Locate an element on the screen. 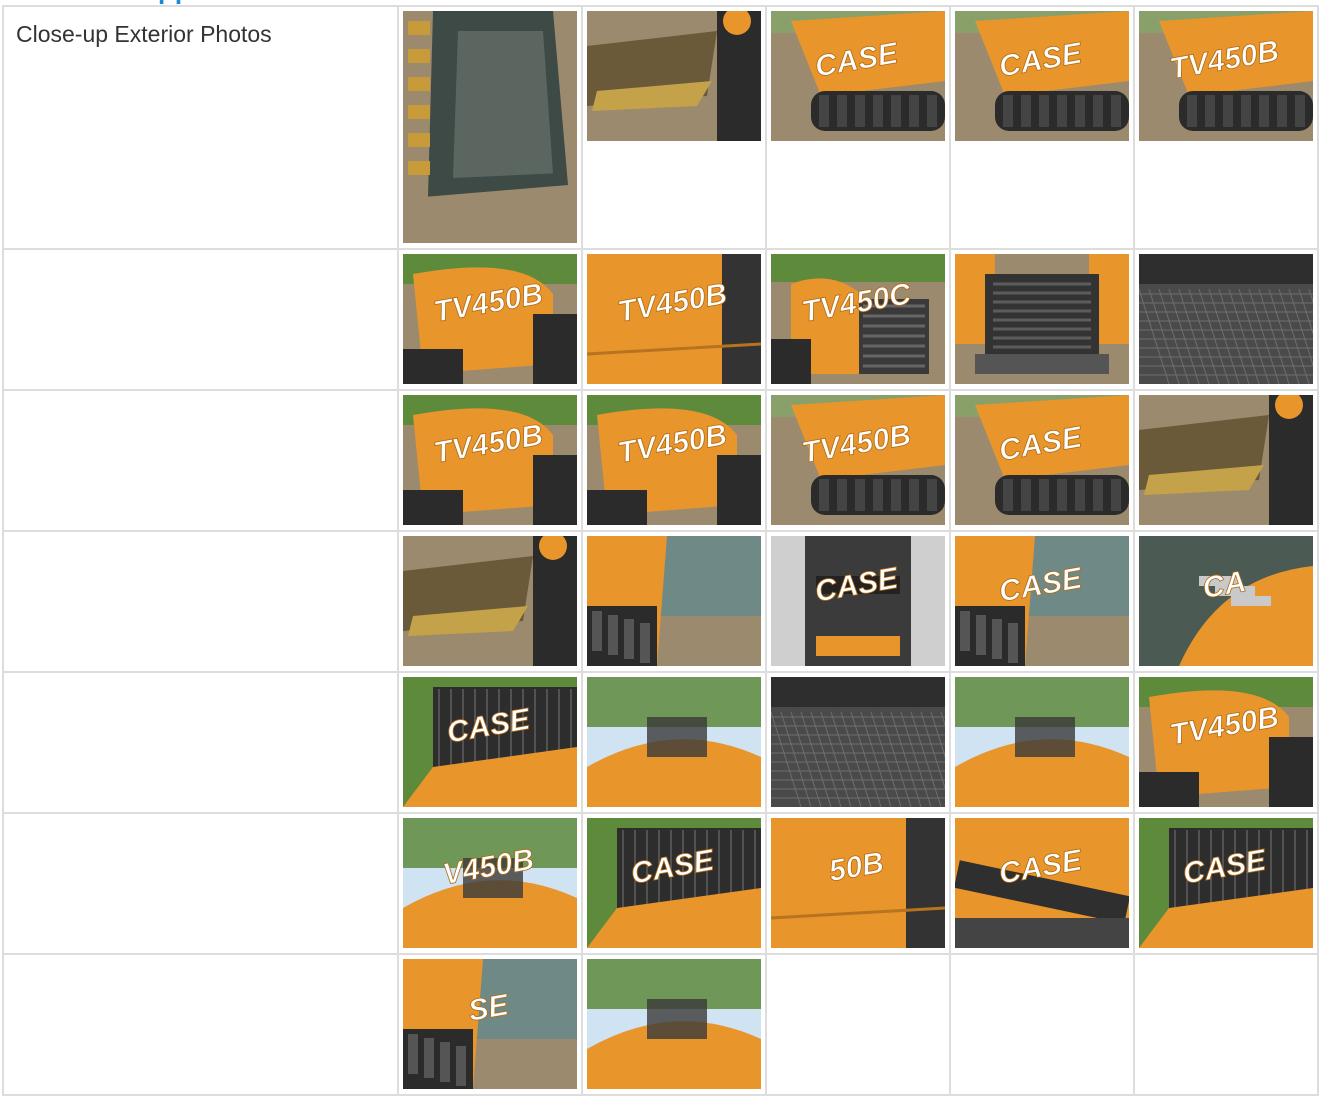  top-fender-model-photo: V450B is located at coordinates (490, 883).